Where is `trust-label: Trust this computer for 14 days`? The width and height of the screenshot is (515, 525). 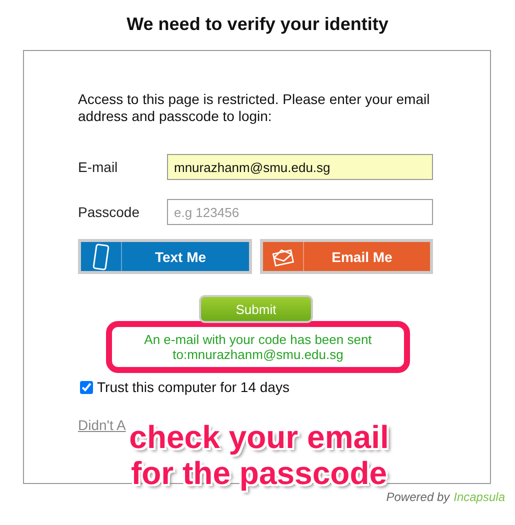
trust-label: Trust this computer for 14 days is located at coordinates (193, 387).